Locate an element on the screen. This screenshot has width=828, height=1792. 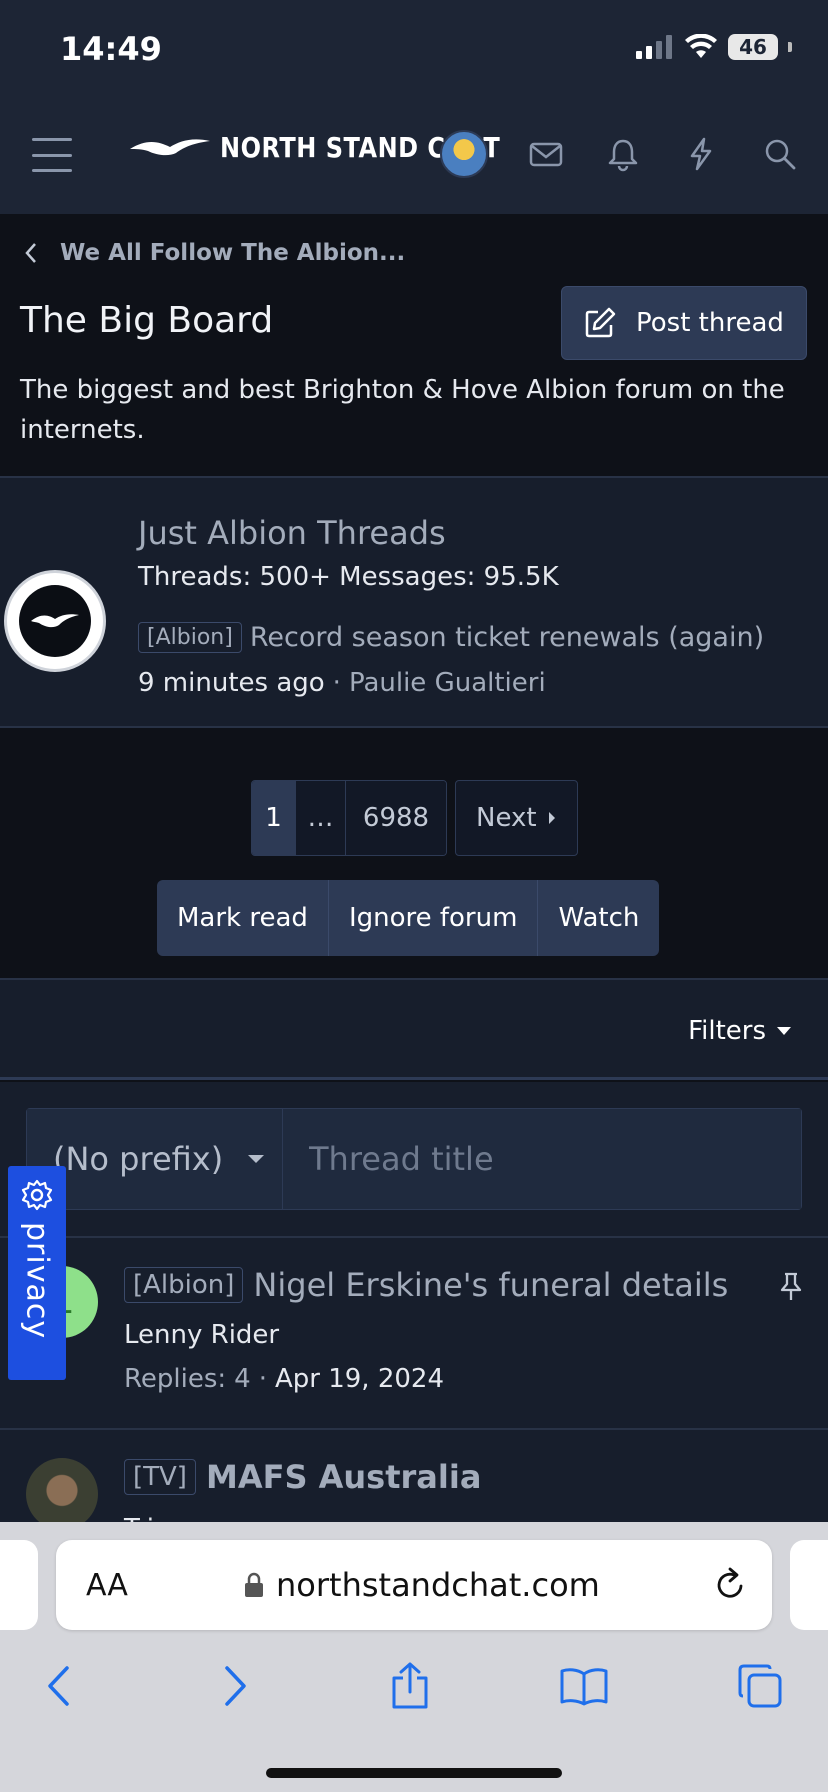
tabs-icon is located at coordinates (760, 1686).